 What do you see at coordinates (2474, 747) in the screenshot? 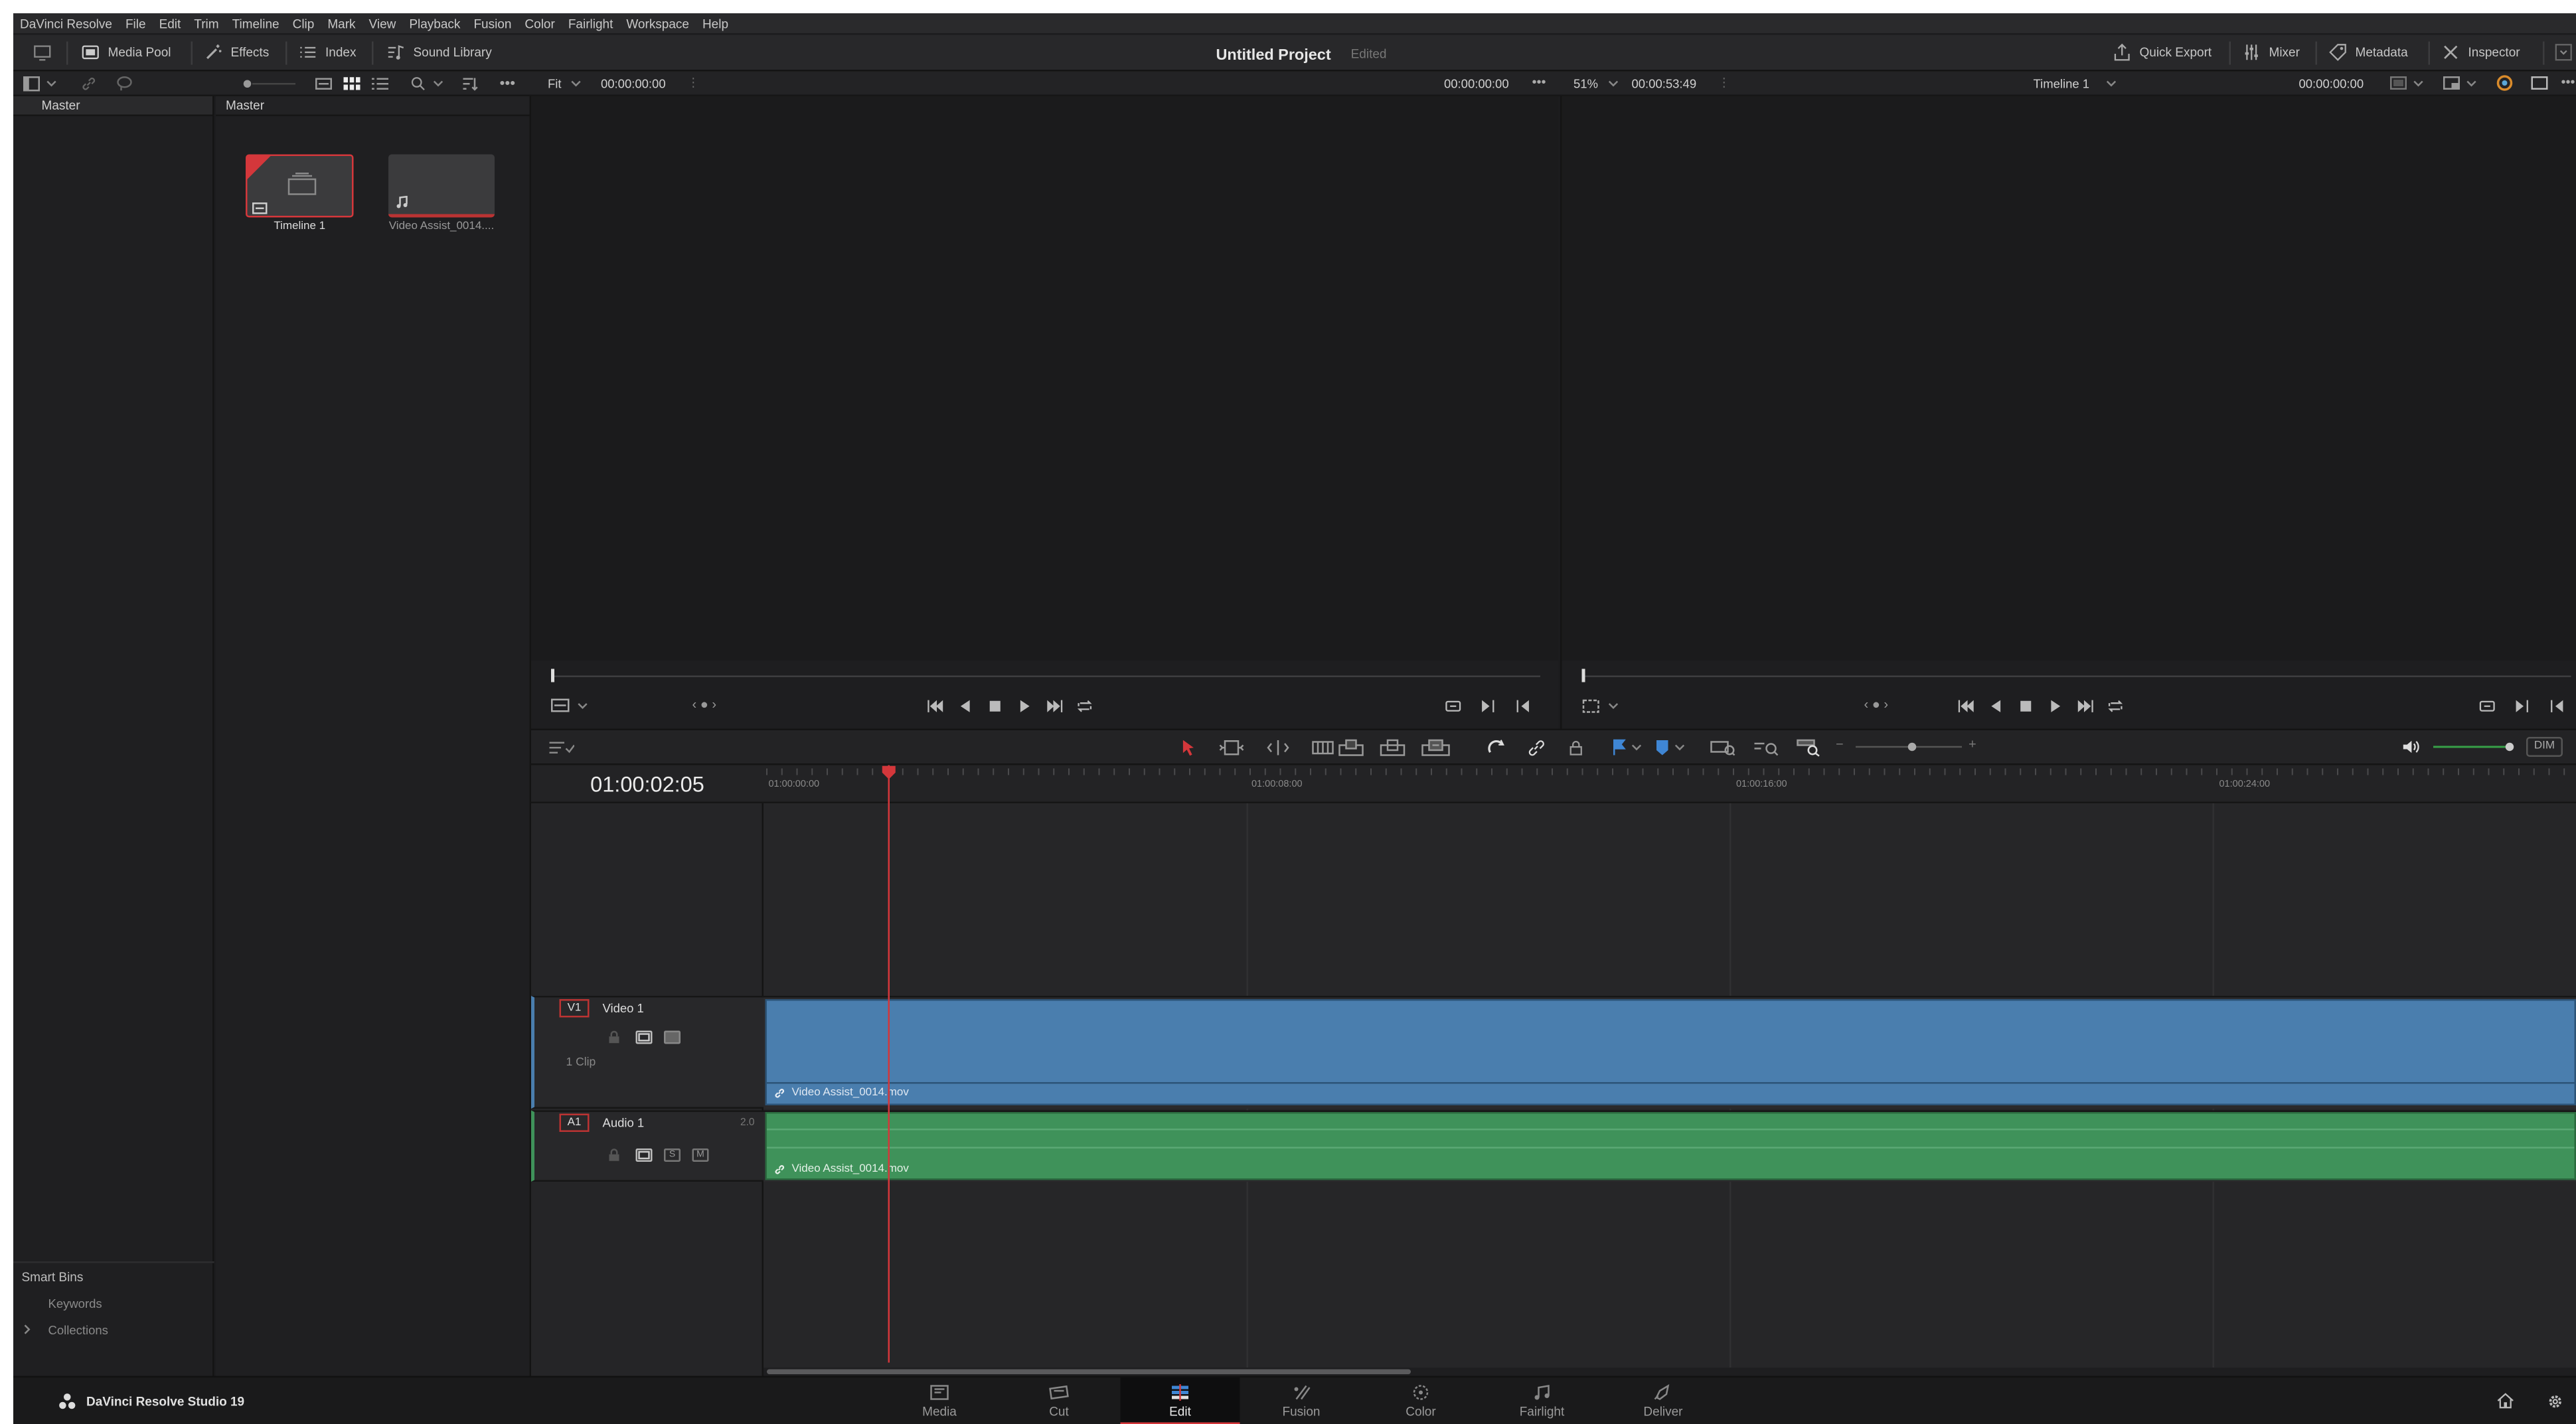
I see `volume-slider` at bounding box center [2474, 747].